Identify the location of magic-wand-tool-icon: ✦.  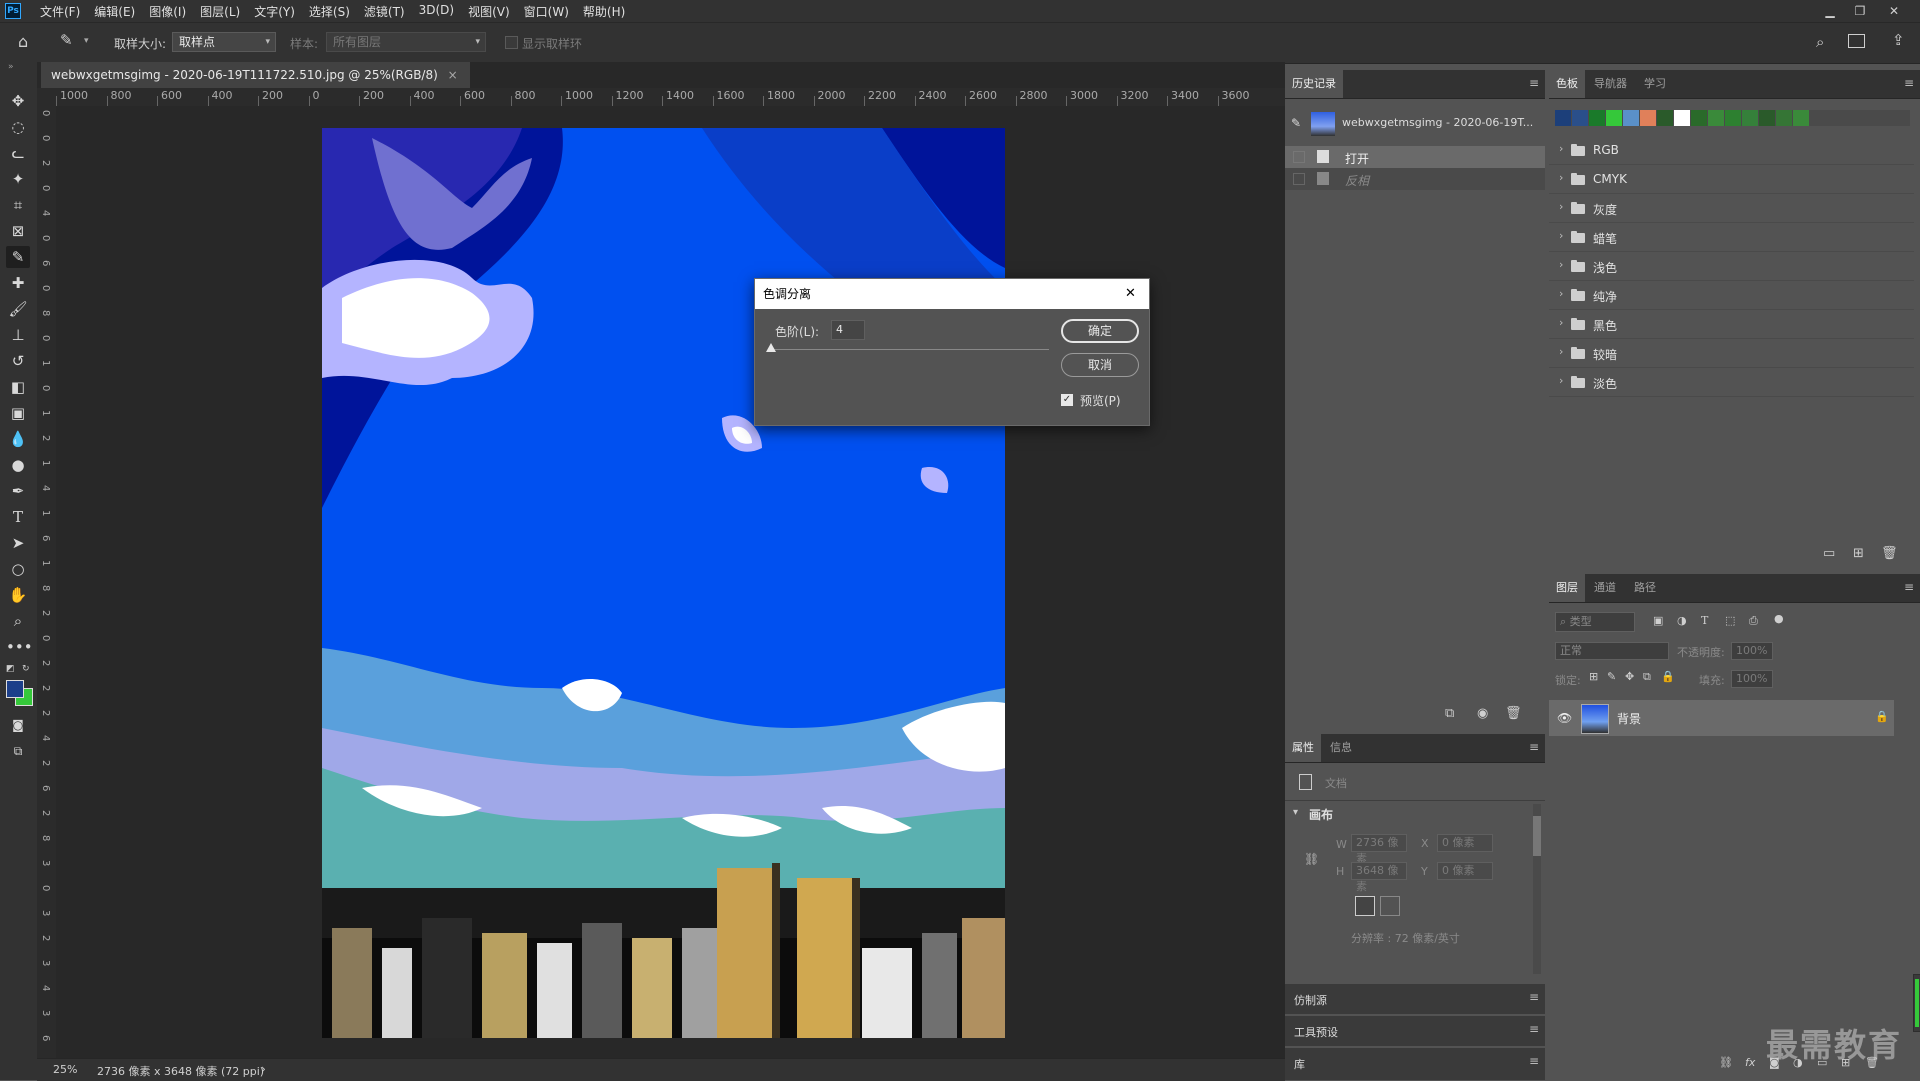
(18, 179).